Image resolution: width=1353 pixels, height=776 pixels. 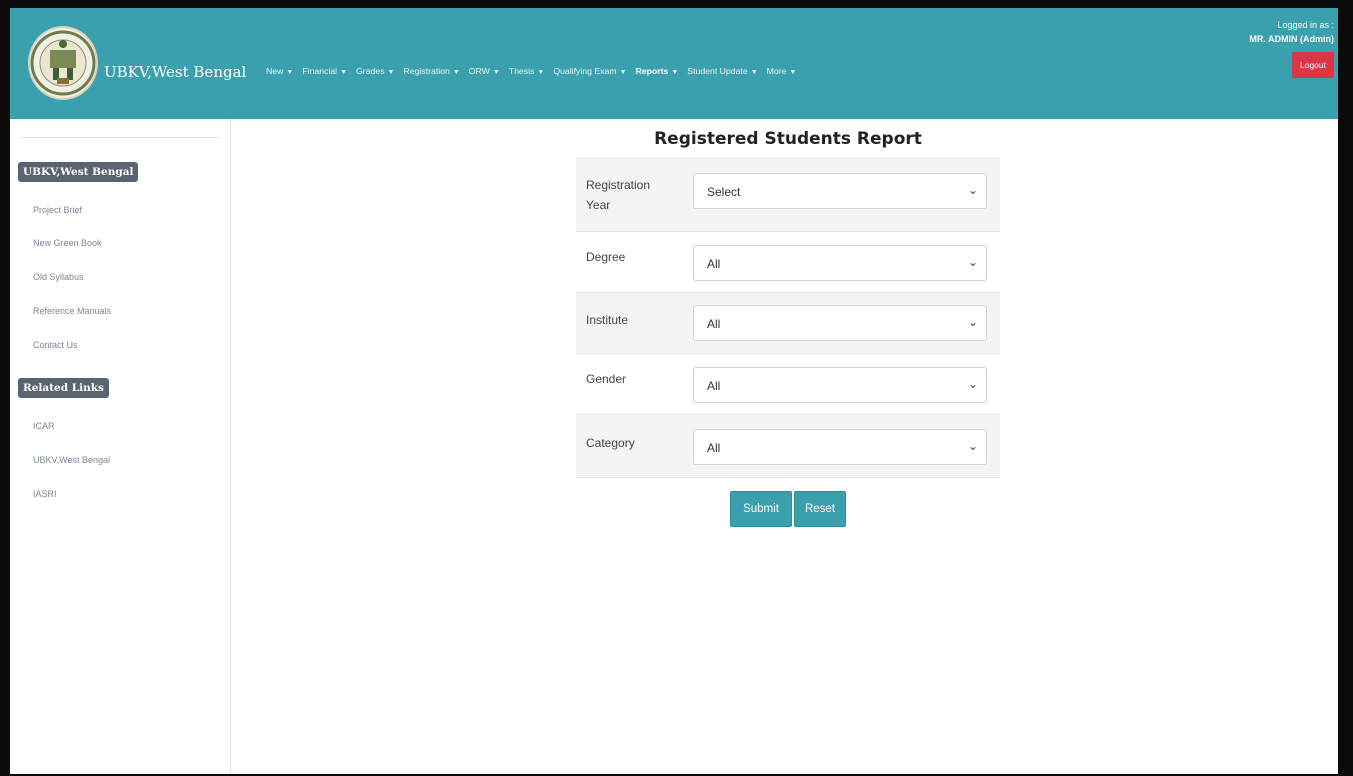 I want to click on menu-more: More ▼, so click(x=782, y=71).